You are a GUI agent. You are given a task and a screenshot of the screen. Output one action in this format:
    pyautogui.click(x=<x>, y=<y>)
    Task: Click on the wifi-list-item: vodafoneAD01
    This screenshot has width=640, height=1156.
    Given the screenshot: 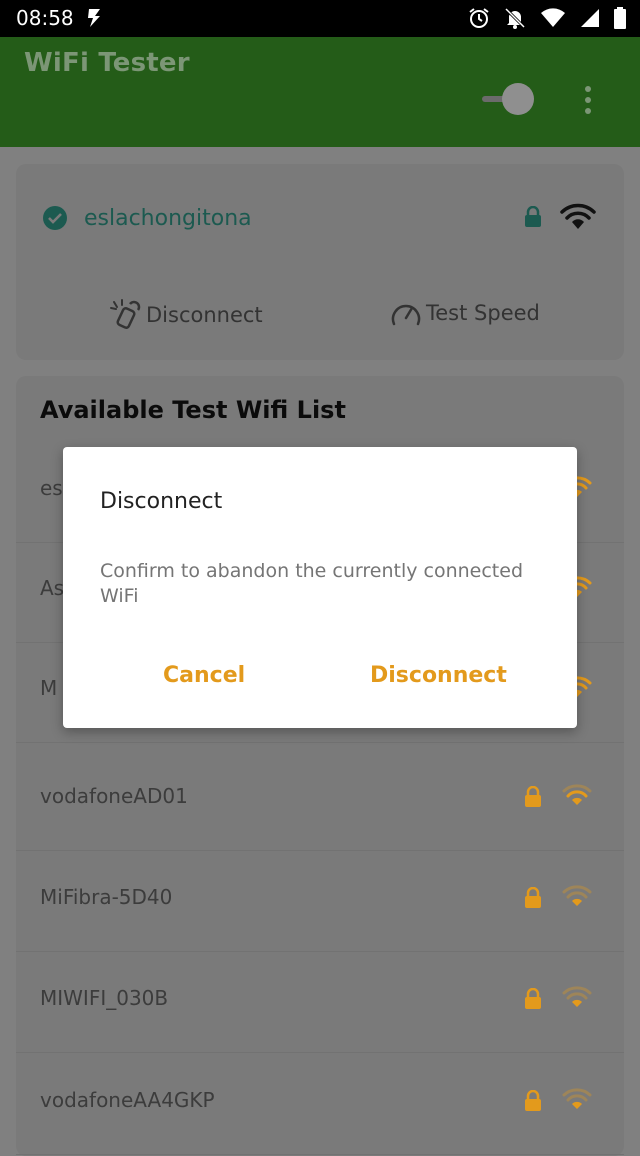 What is the action you would take?
    pyautogui.click(x=320, y=800)
    